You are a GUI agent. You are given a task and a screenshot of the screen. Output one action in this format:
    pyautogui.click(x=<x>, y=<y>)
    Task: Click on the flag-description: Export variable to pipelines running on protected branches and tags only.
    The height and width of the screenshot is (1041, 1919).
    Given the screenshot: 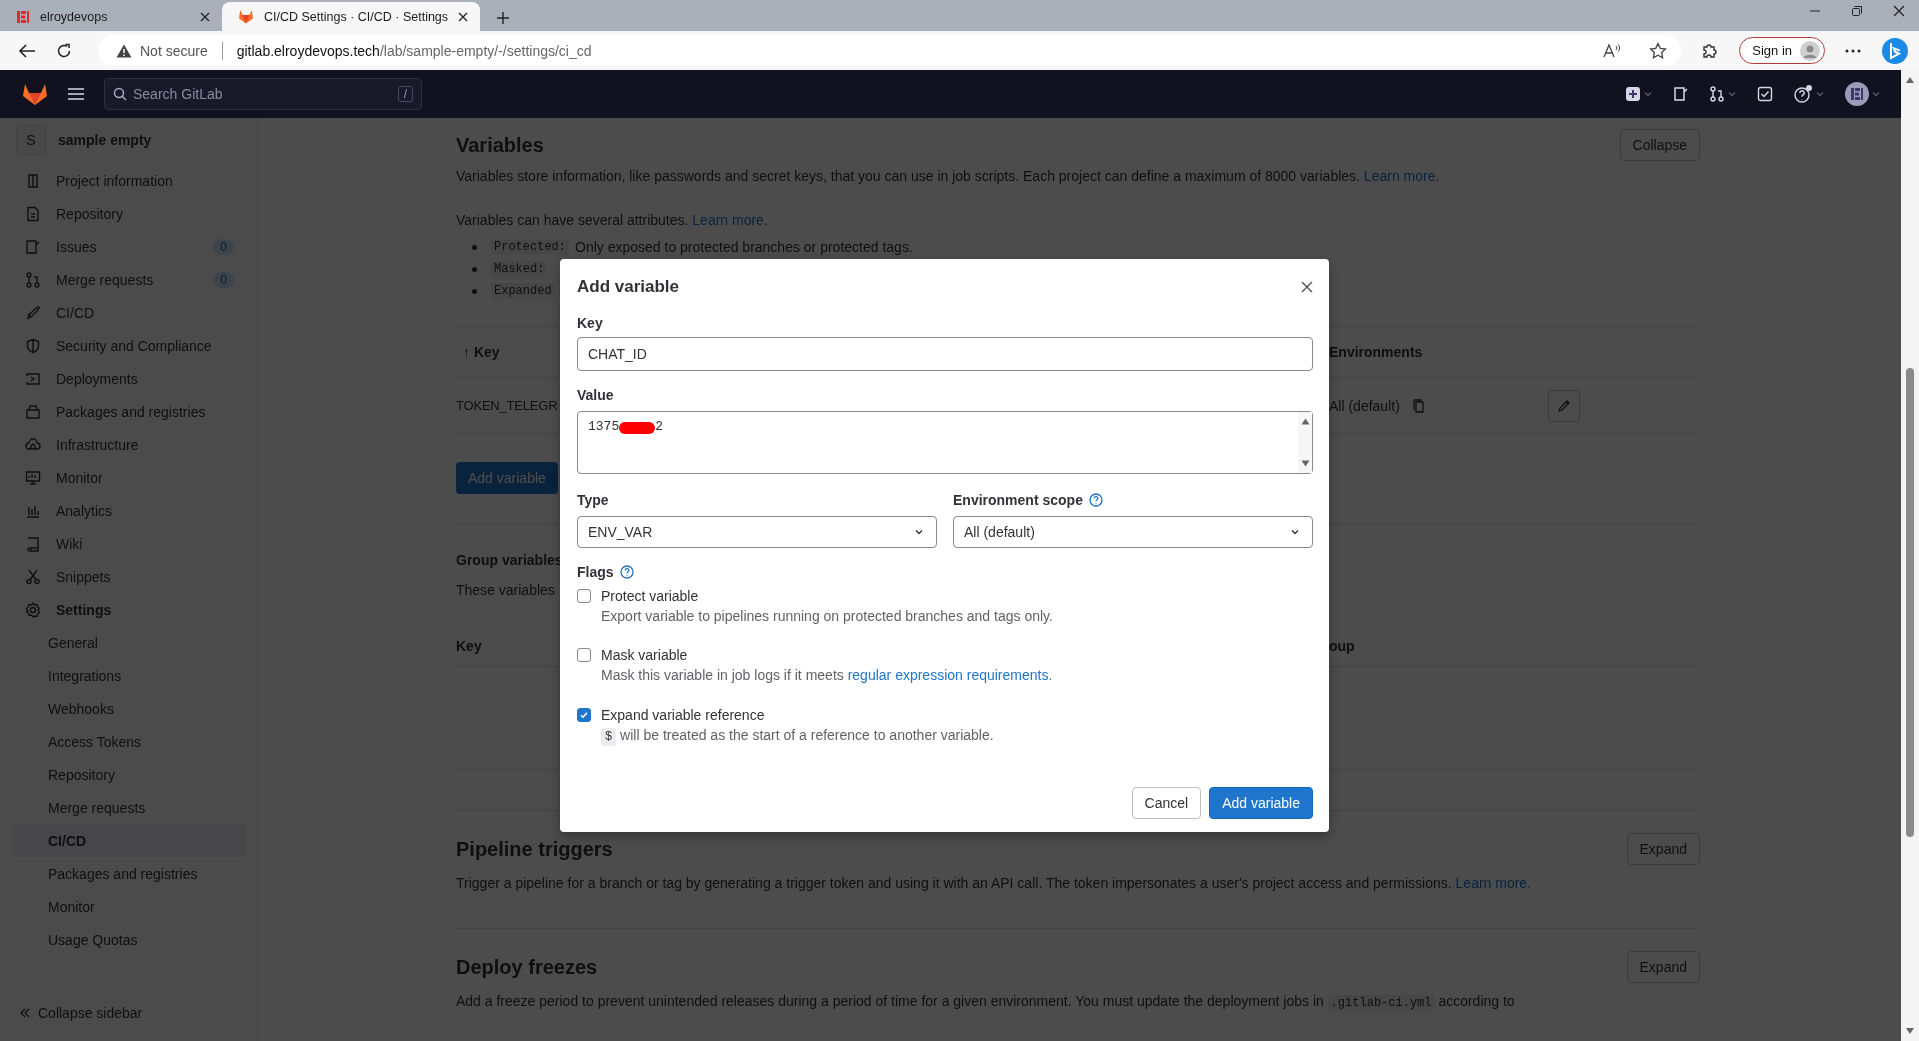 What is the action you would take?
    pyautogui.click(x=827, y=616)
    